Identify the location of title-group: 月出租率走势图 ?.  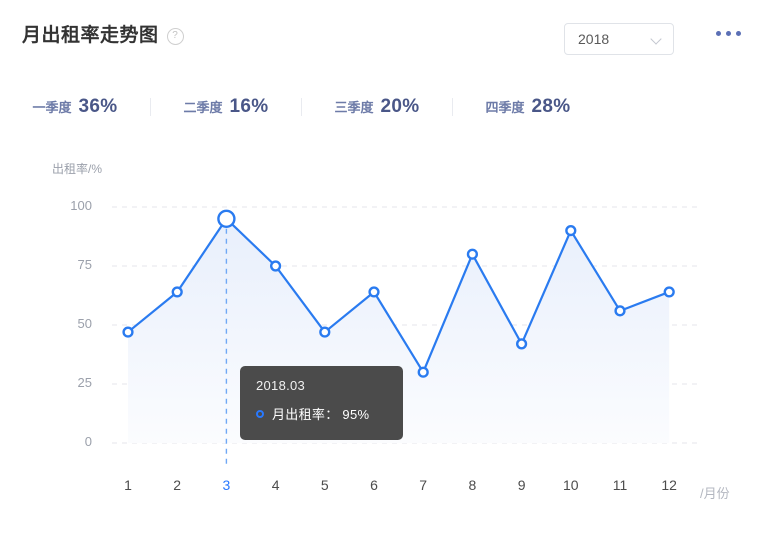
(103, 36).